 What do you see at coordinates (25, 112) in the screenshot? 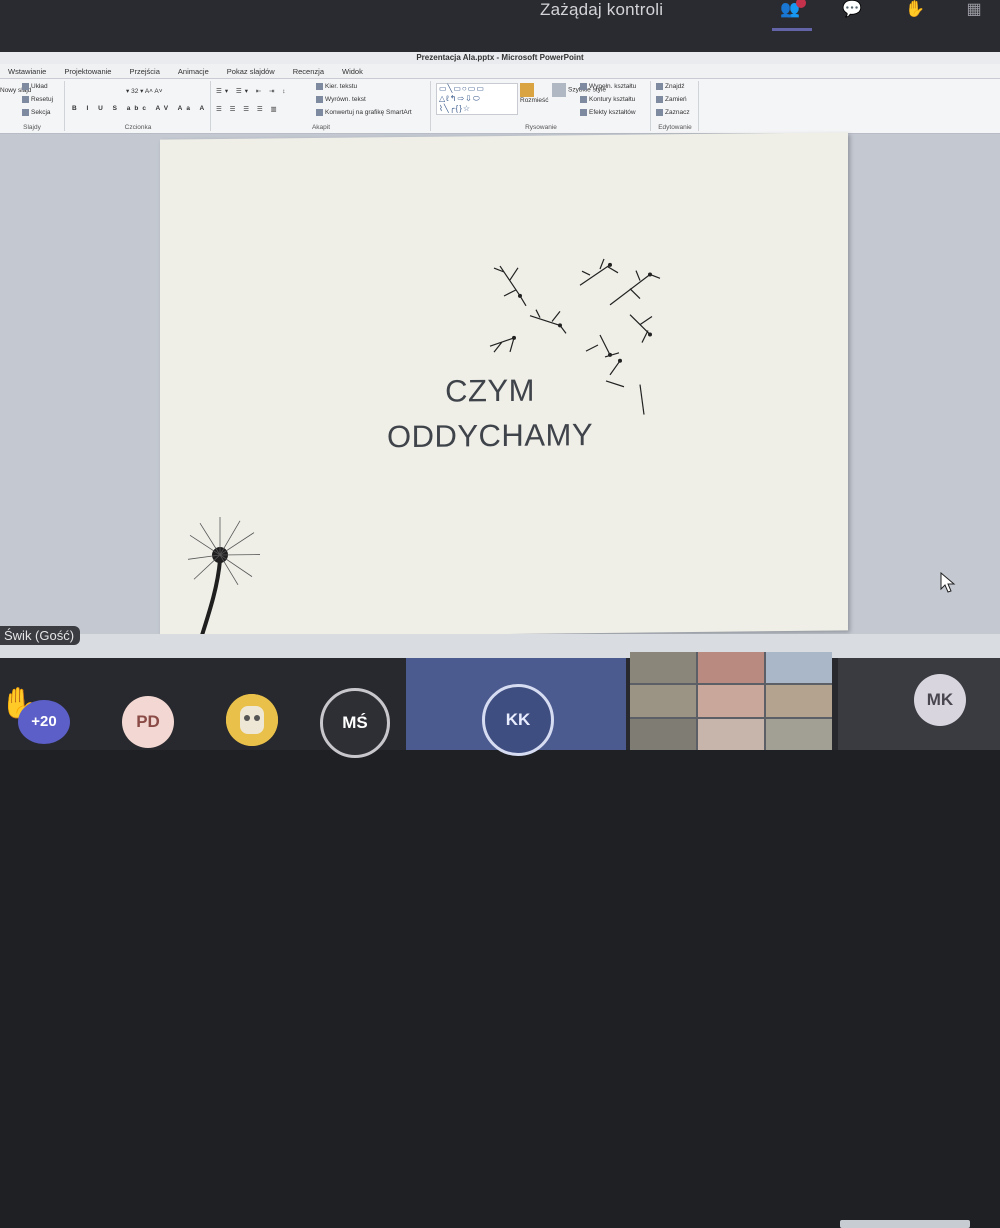
I see `section-icon` at bounding box center [25, 112].